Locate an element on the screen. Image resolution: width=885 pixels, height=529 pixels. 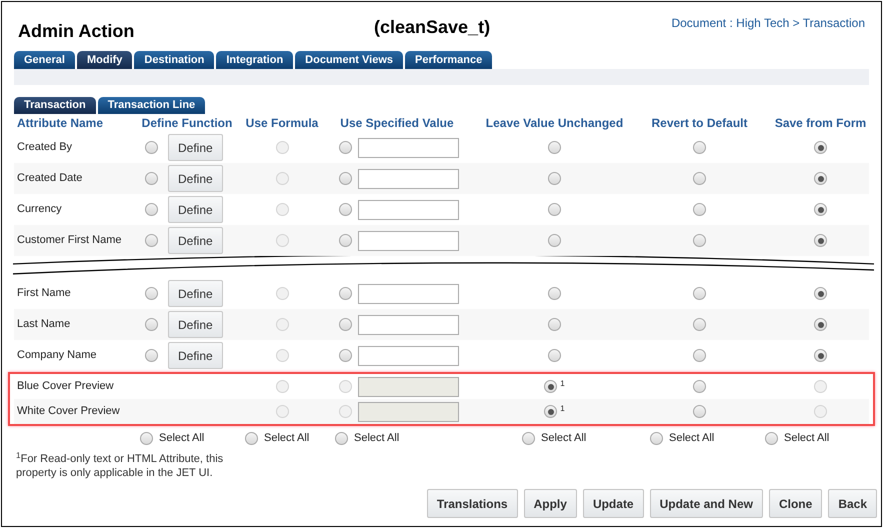
subtab: Transaction Line is located at coordinates (152, 105).